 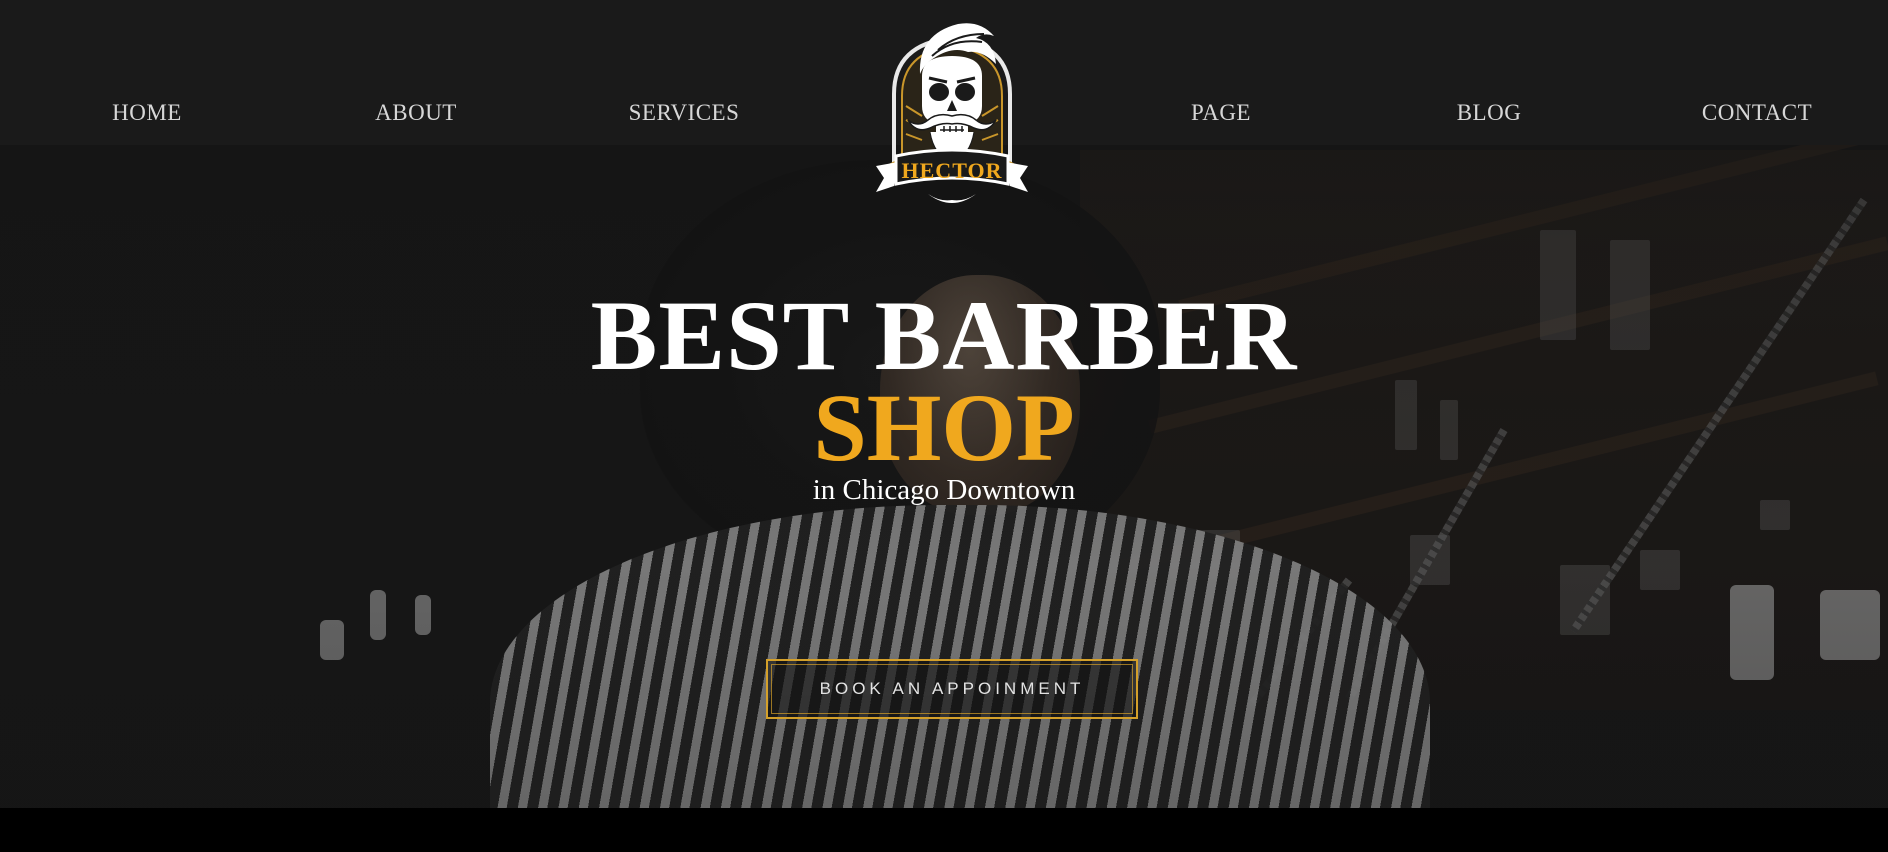 I want to click on book-appointment-button: BOOK AN APPOINMENT, so click(x=952, y=689).